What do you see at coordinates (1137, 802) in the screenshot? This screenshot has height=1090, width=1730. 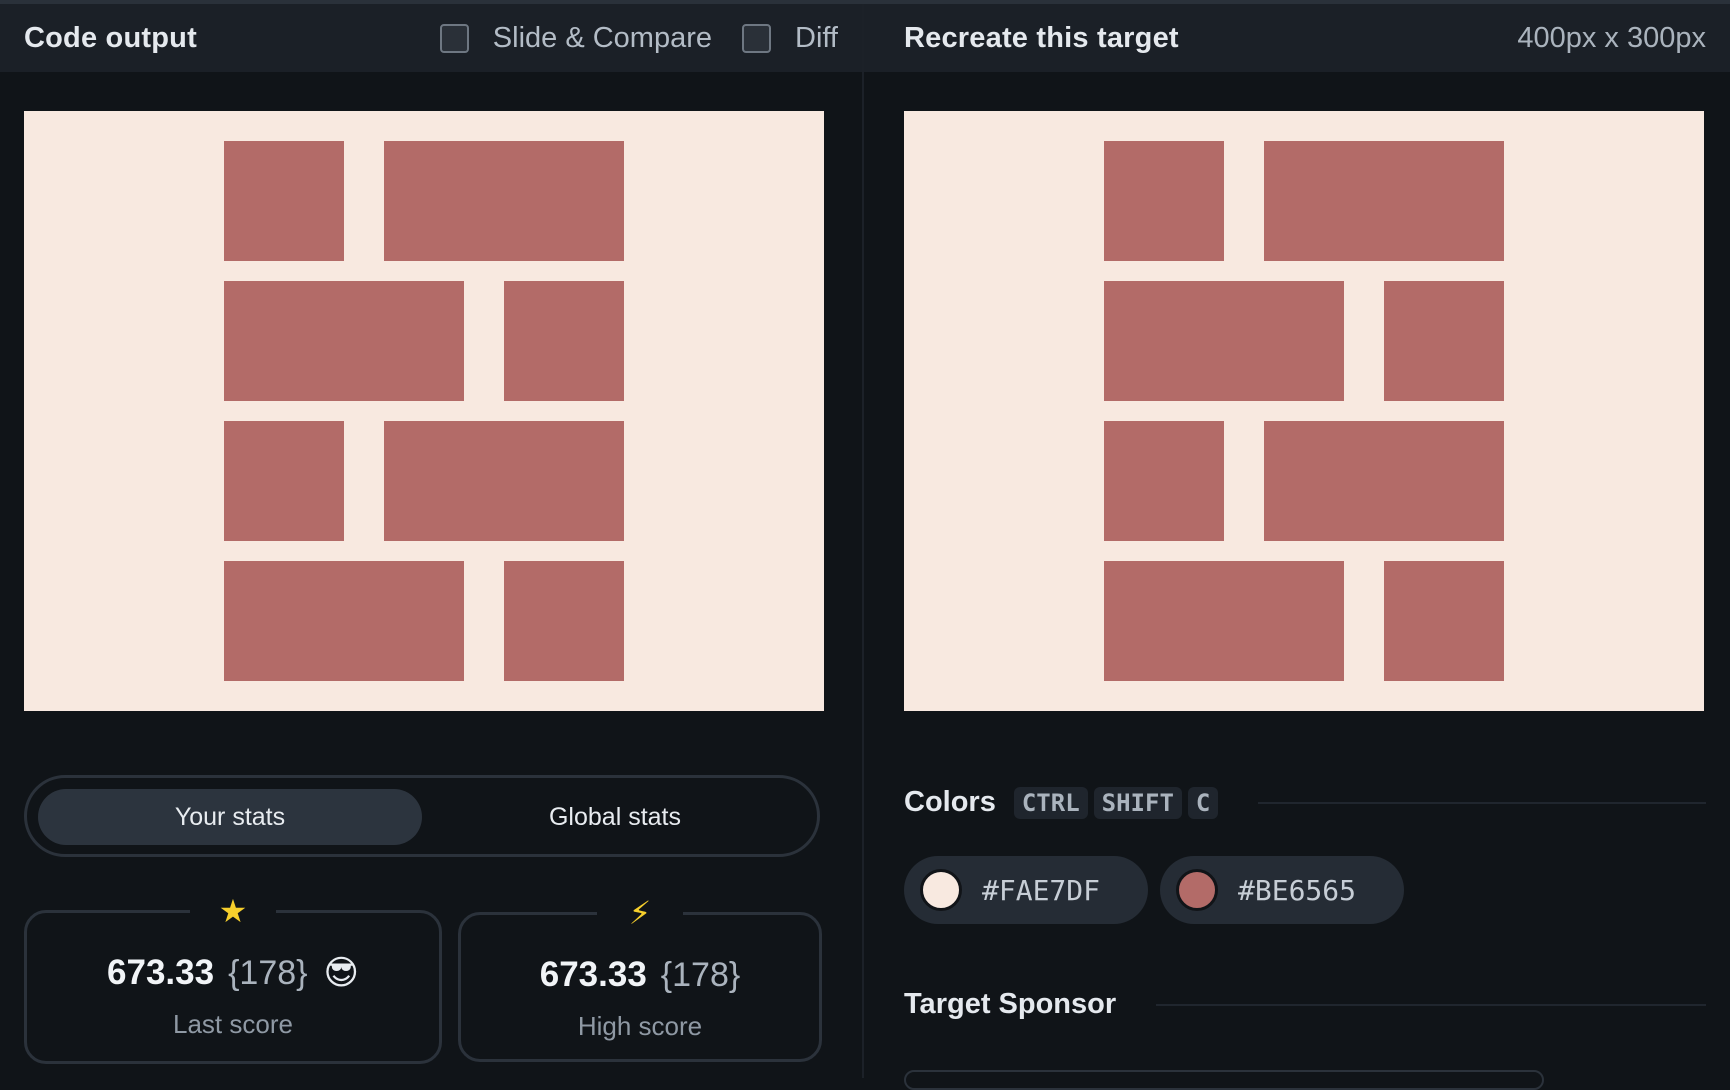 I see `shortcut-key-shift: SHIFT` at bounding box center [1137, 802].